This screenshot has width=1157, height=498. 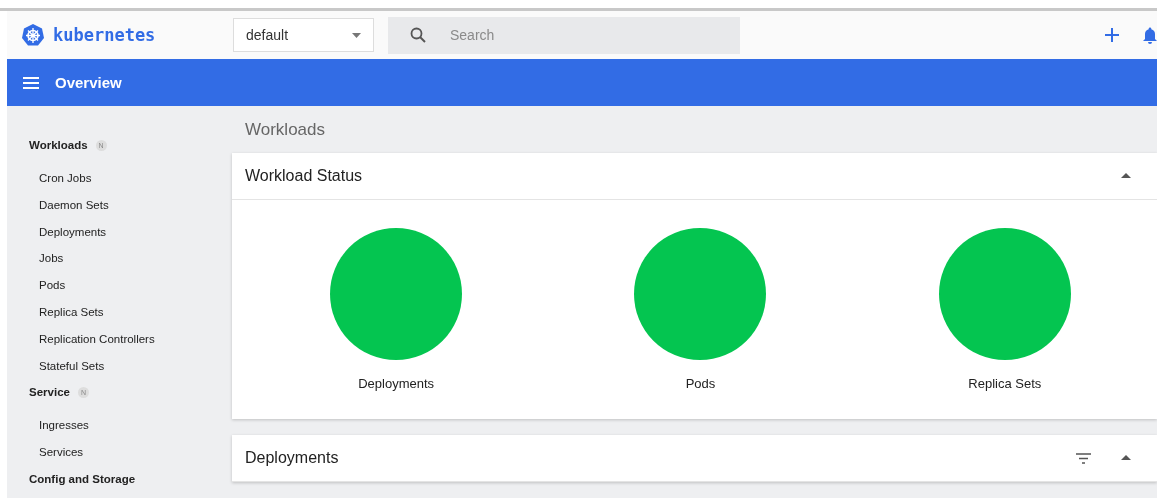 I want to click on chart-label: Deployments, so click(x=396, y=383).